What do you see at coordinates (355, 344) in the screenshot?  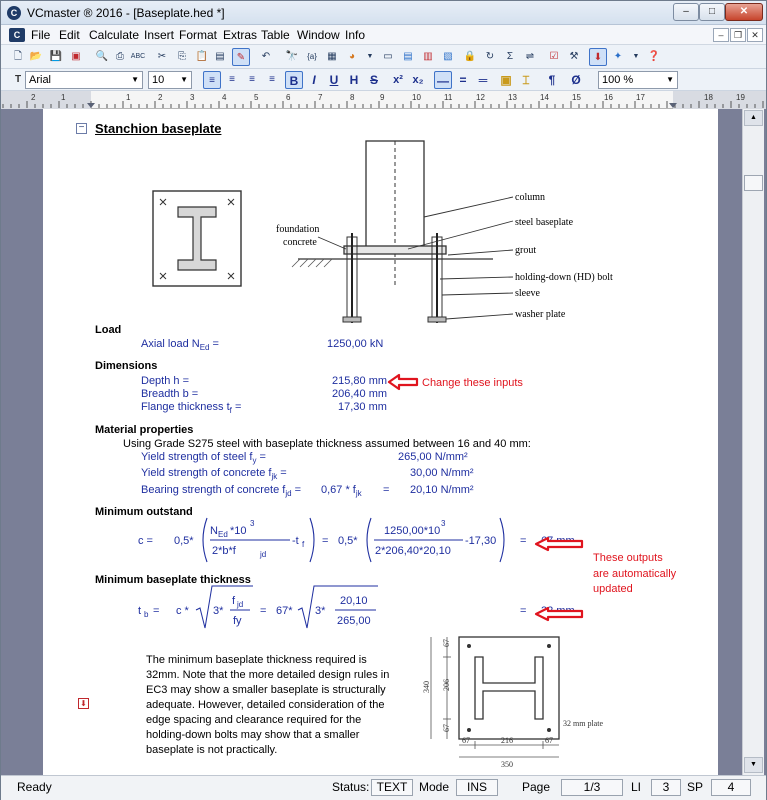 I see `axial-load-value: 1250,00 kN` at bounding box center [355, 344].